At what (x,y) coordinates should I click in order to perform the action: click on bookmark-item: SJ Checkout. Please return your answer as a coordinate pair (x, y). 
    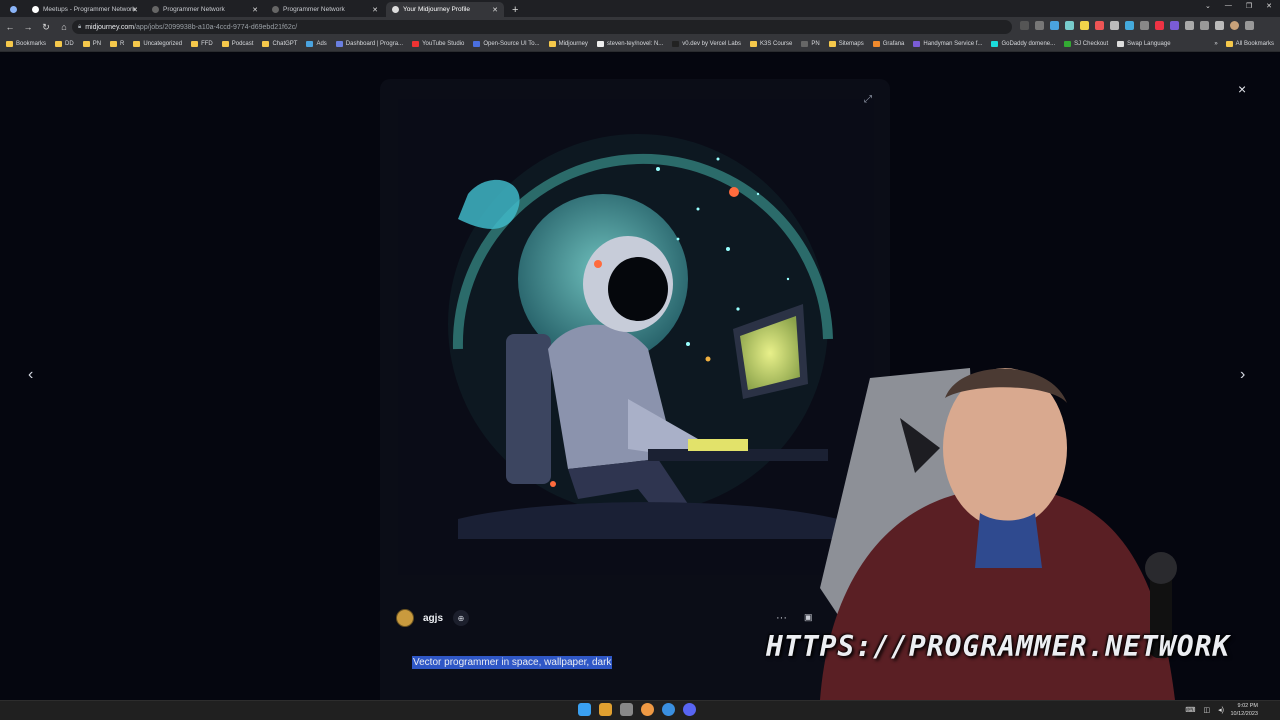
    Looking at the image, I should click on (1086, 44).